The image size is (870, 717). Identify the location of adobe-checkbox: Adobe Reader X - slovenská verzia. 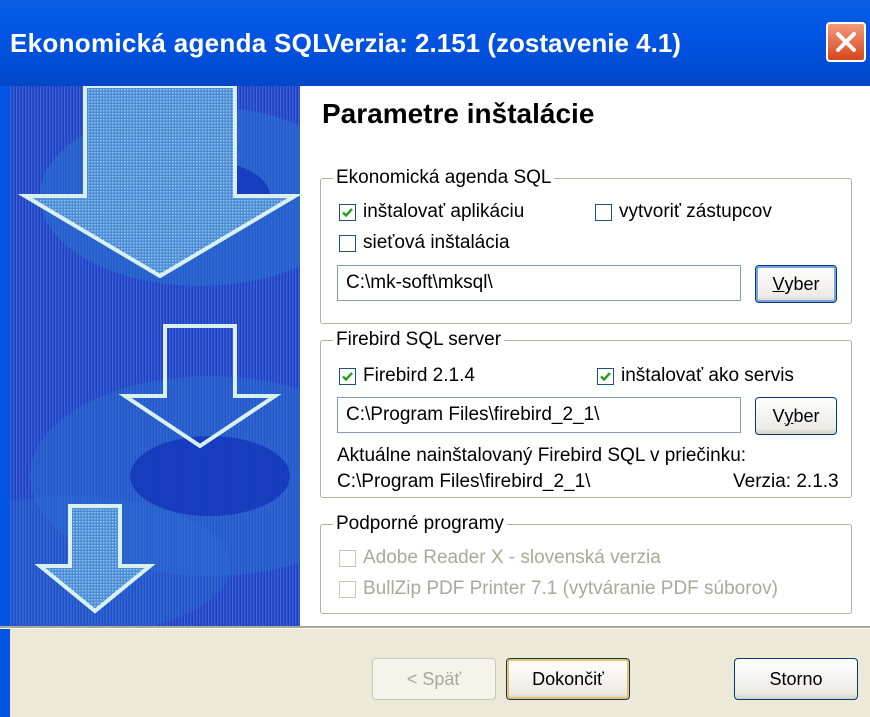
(500, 558).